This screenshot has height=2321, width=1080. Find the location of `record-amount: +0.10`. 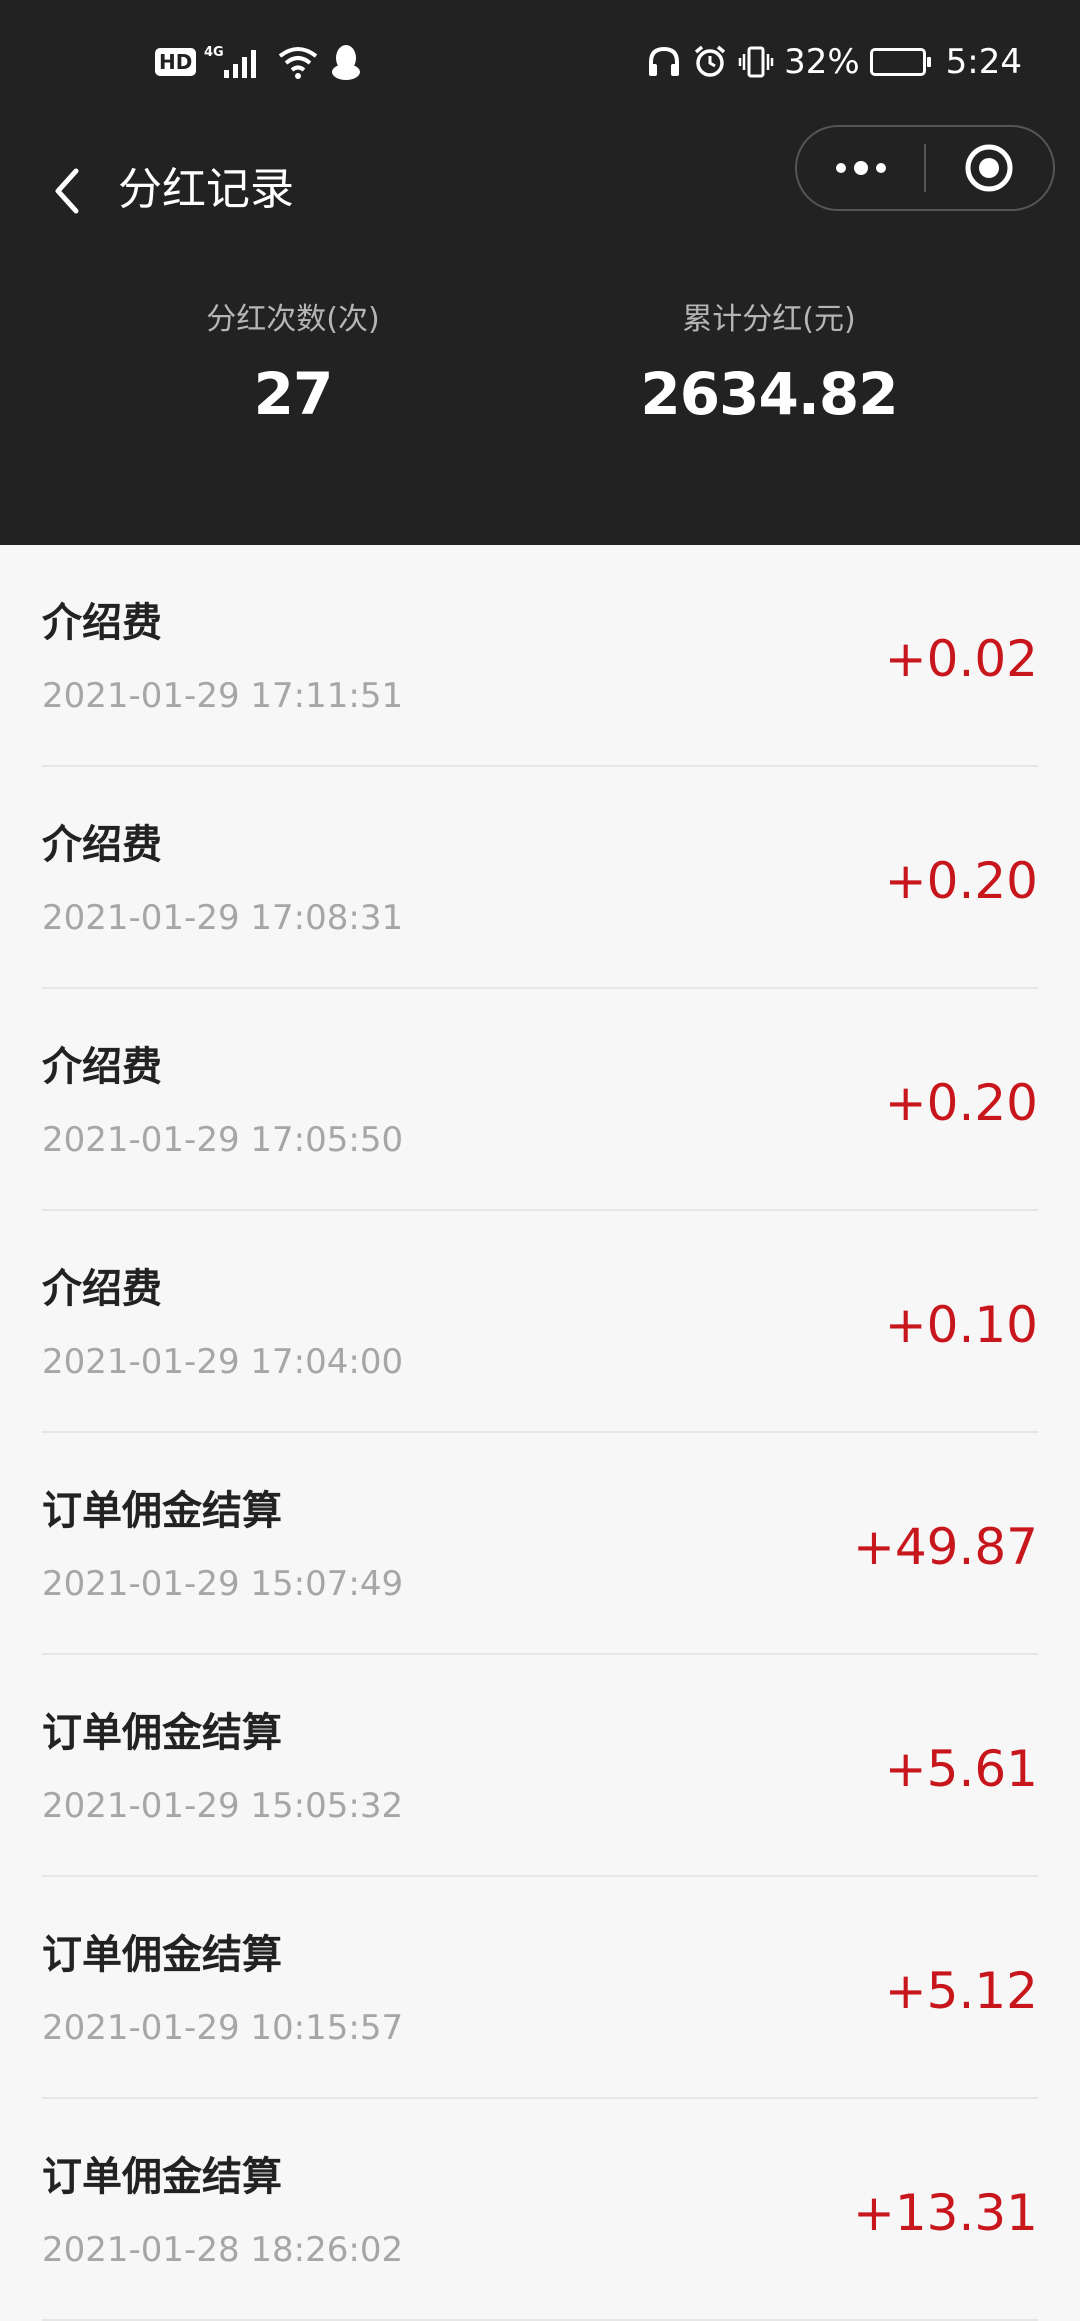

record-amount: +0.10 is located at coordinates (961, 1325).